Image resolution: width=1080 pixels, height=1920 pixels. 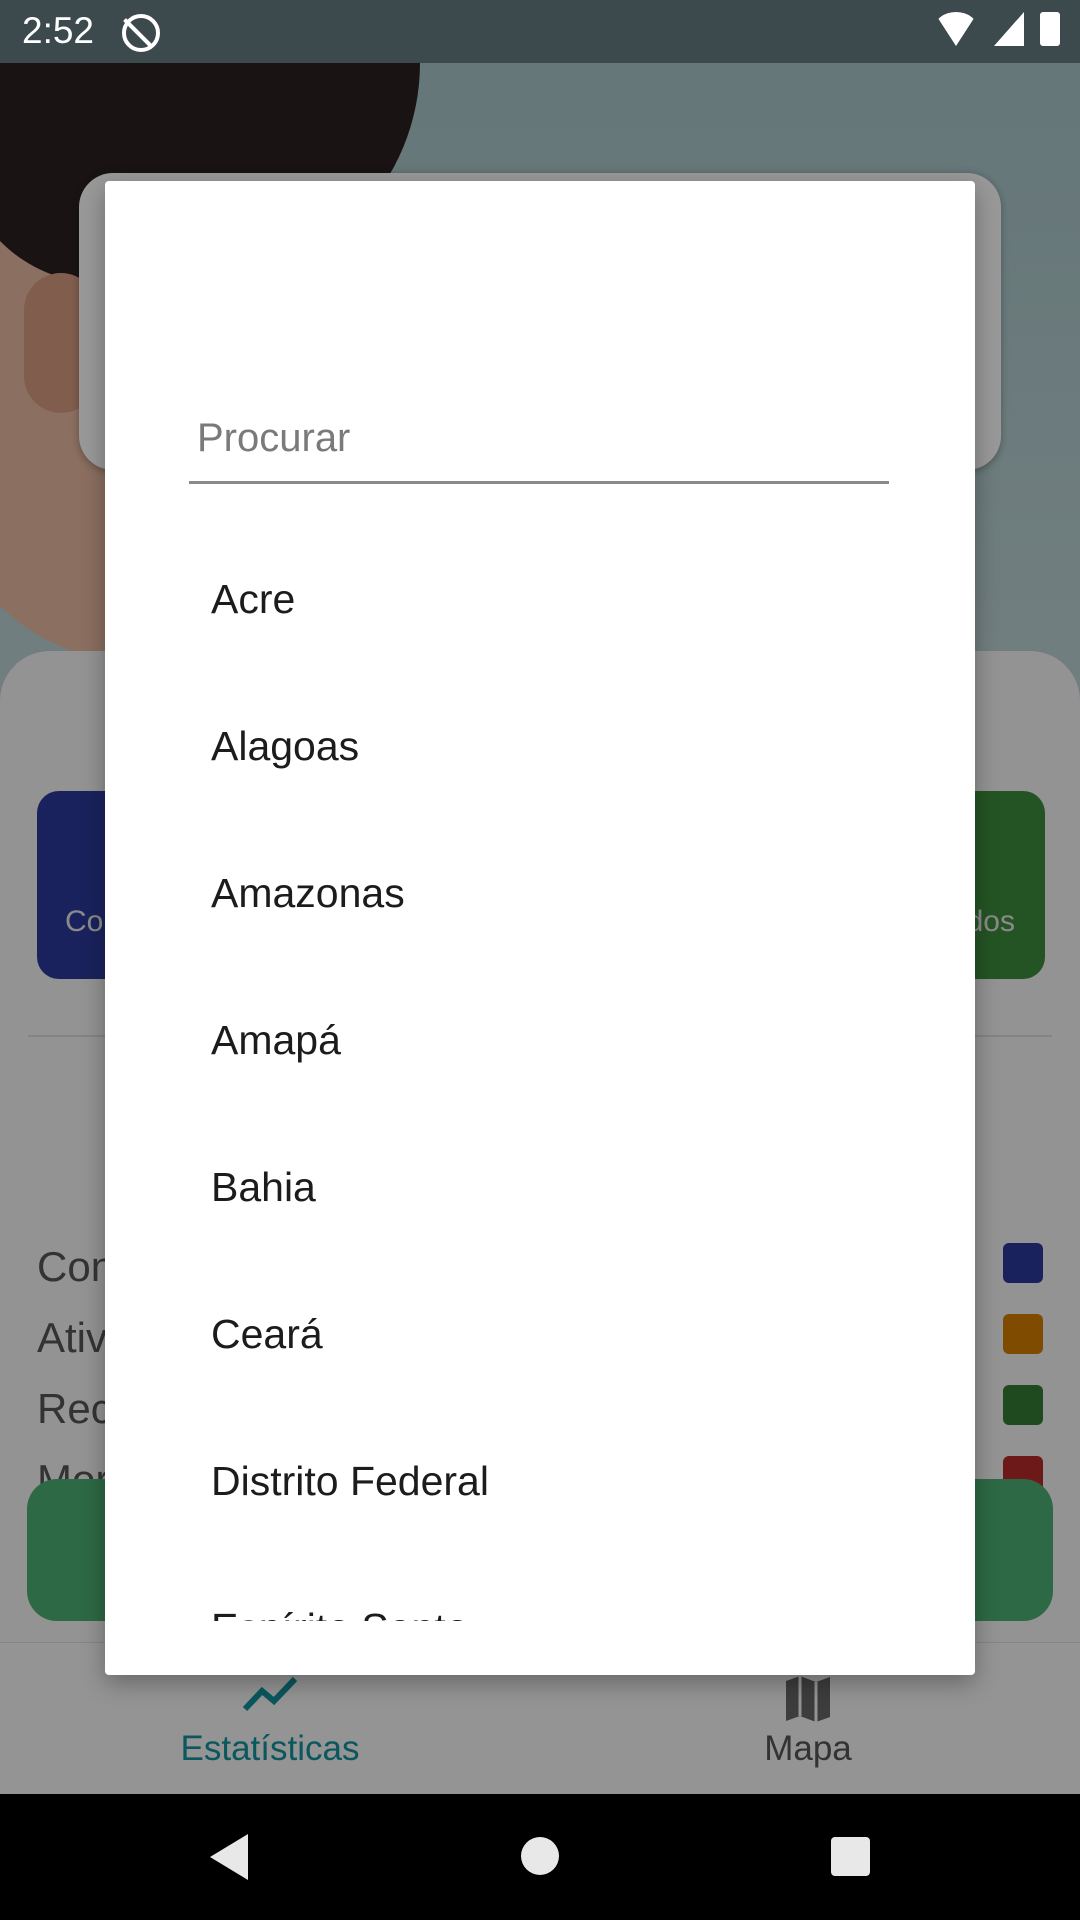 I want to click on list-item: Amapá, so click(x=540, y=1040).